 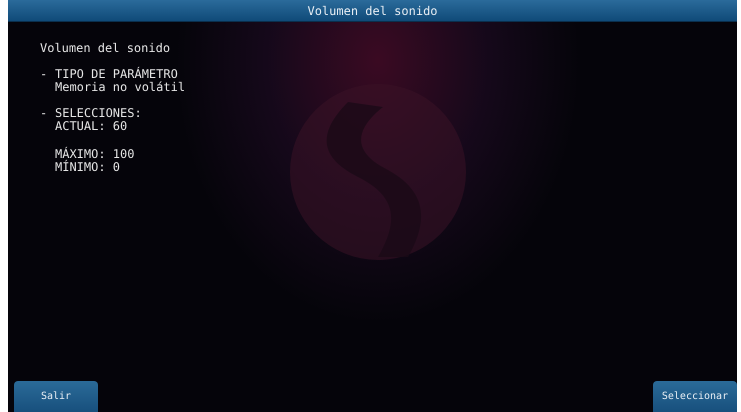 I want to click on info-line: MÁXIMO: 100, so click(x=94, y=154).